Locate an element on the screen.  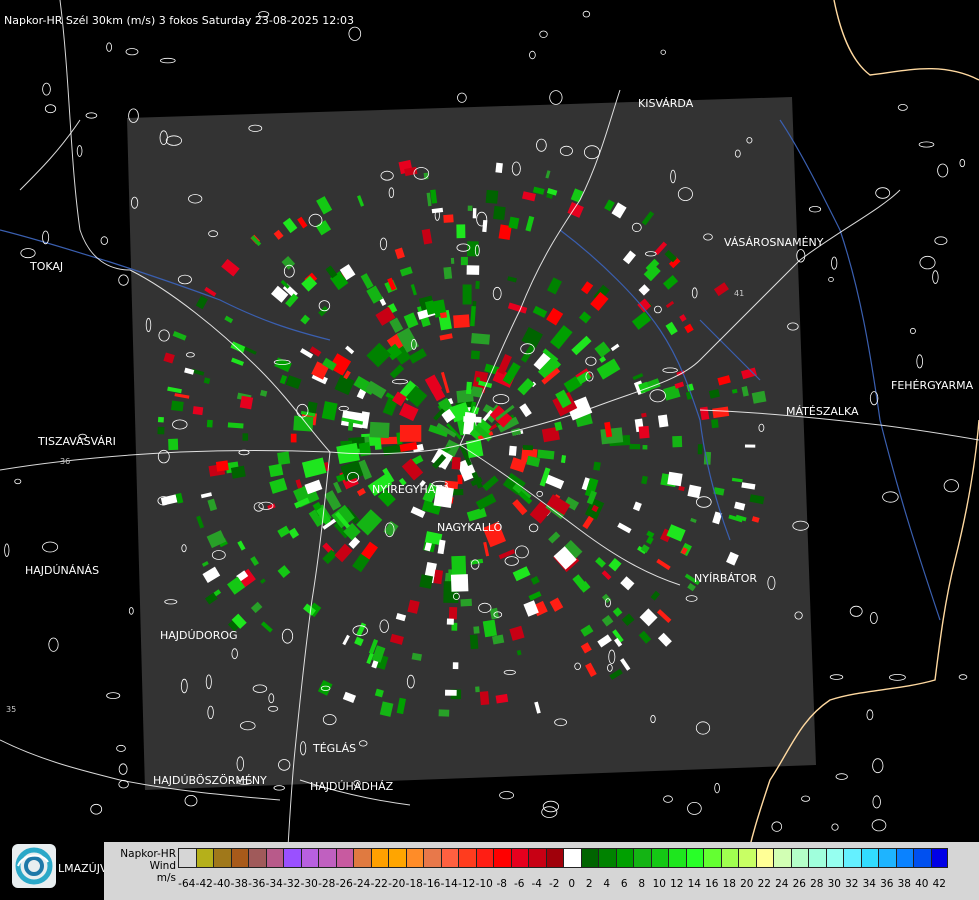
legend-tick-label: 26 is located at coordinates (799, 884).